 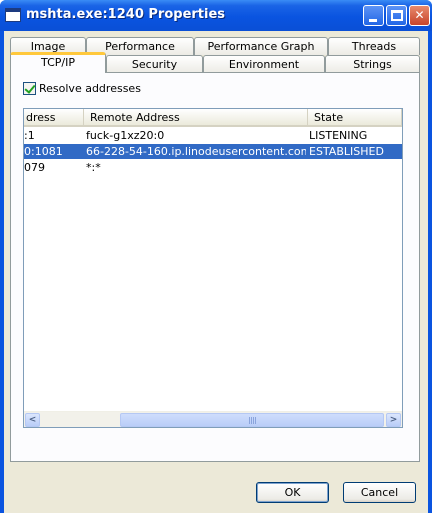 I want to click on maximize-button, so click(x=396, y=15).